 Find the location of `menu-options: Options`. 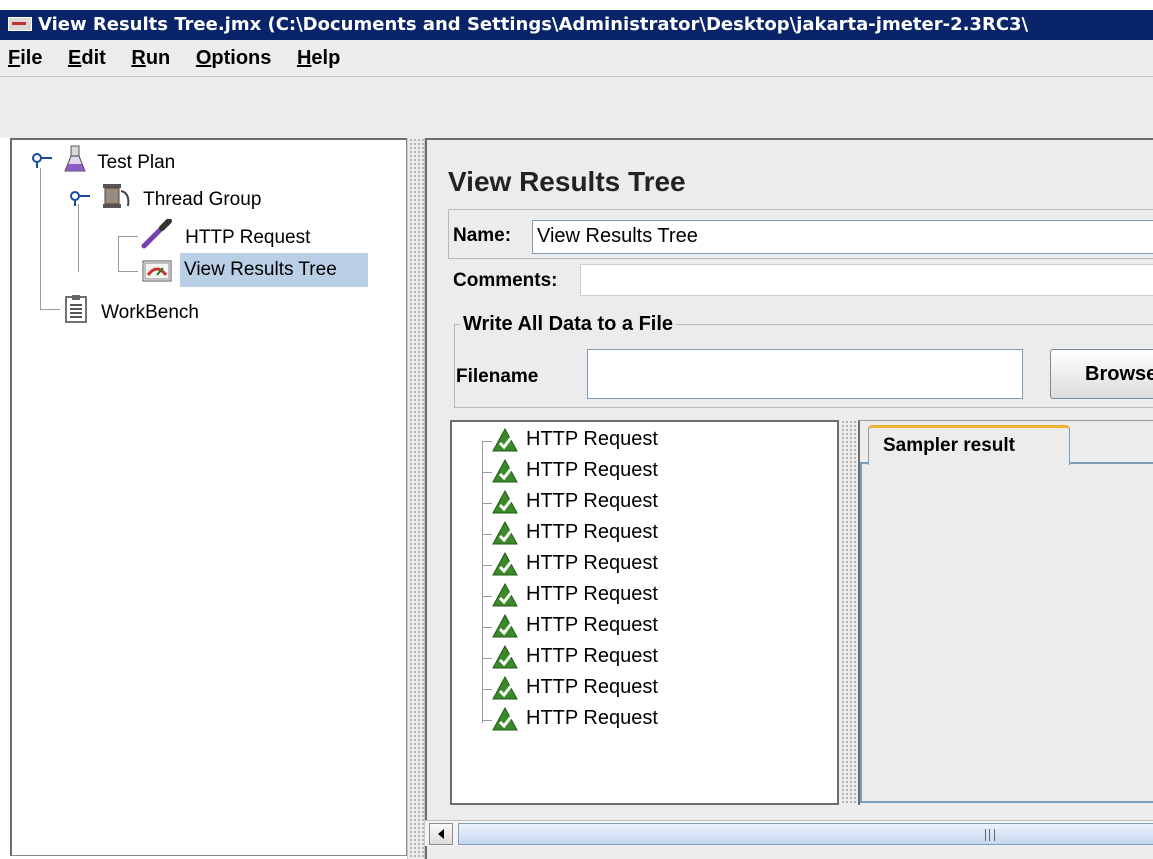

menu-options: Options is located at coordinates (234, 58).